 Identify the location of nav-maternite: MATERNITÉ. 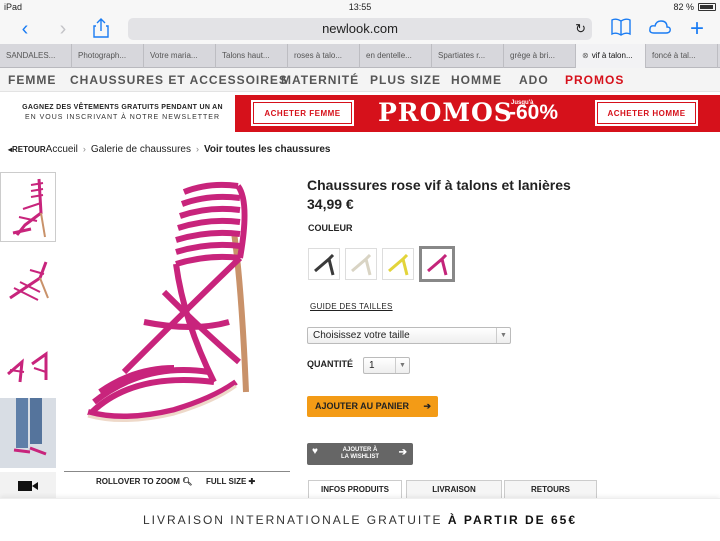
(320, 80).